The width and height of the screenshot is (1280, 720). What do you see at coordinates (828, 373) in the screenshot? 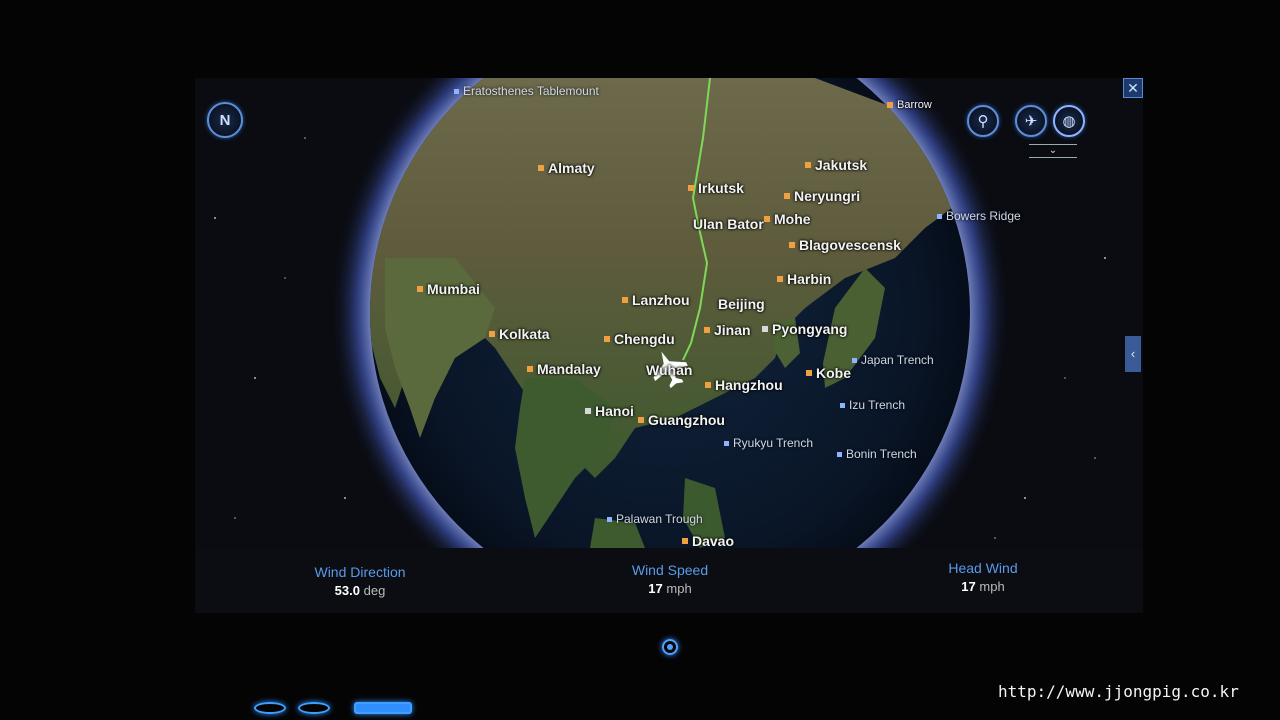
I see `city-label: Kobe` at bounding box center [828, 373].